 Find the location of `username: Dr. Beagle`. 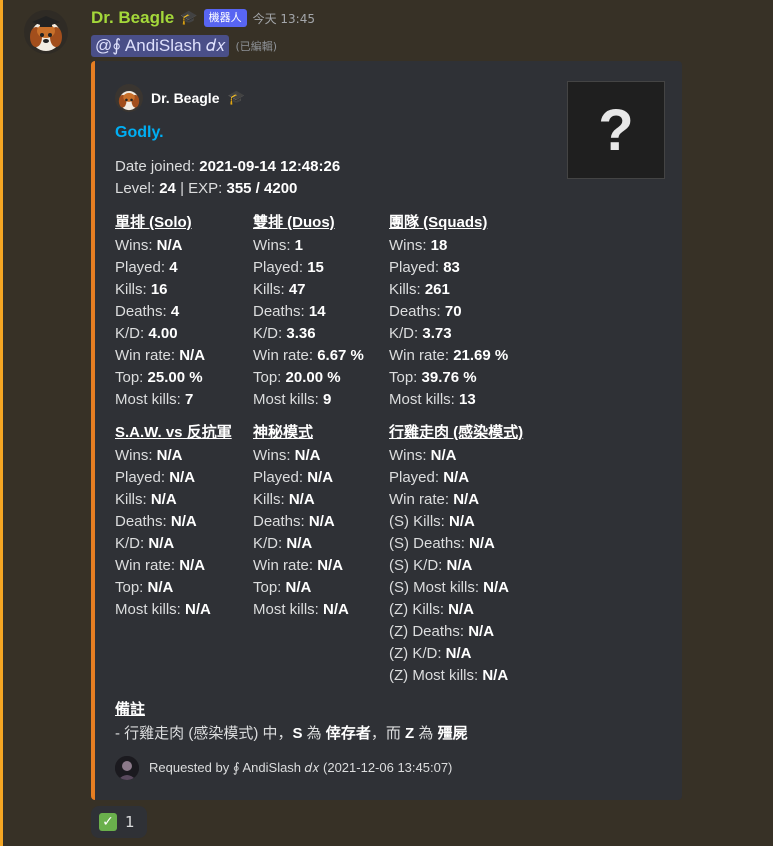

username: Dr. Beagle is located at coordinates (132, 18).